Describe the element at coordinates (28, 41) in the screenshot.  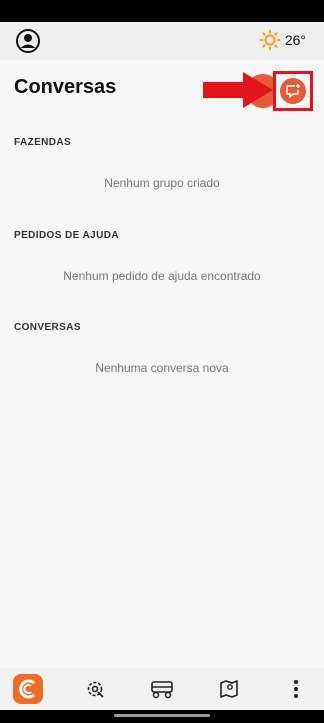
I see `profile-icon` at that location.